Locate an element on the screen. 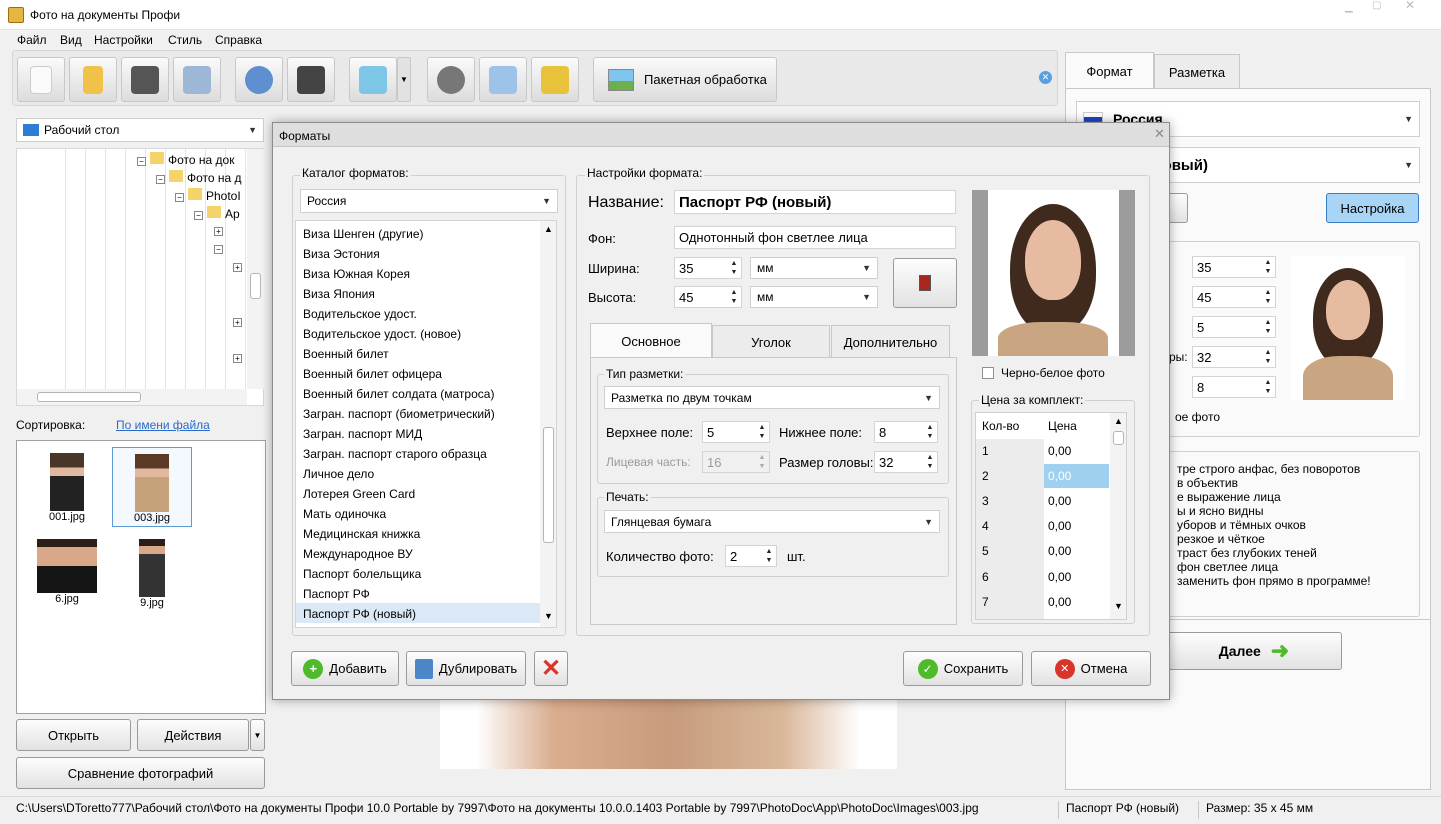 The image size is (1441, 824). camera-button is located at coordinates (311, 79).